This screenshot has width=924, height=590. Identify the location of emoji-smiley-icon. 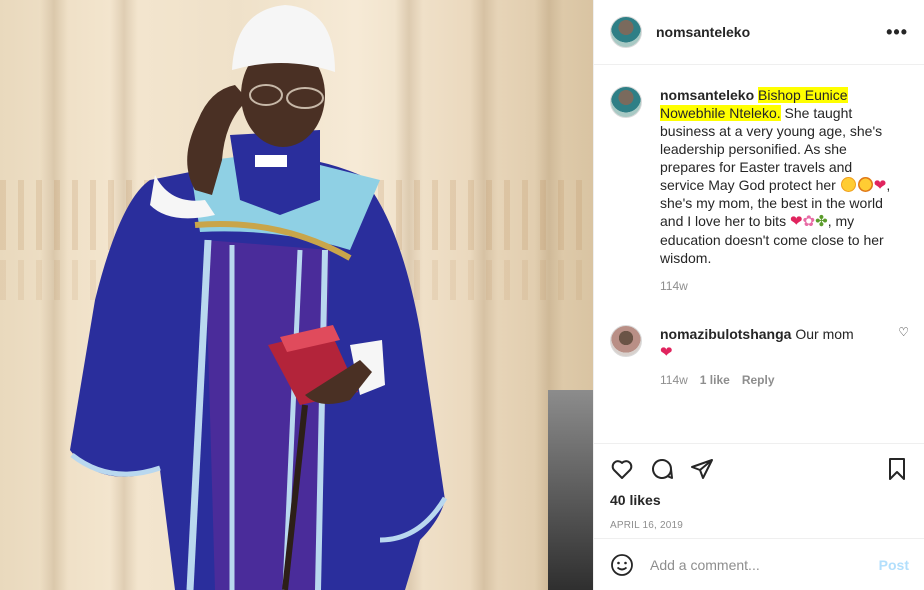
(622, 565).